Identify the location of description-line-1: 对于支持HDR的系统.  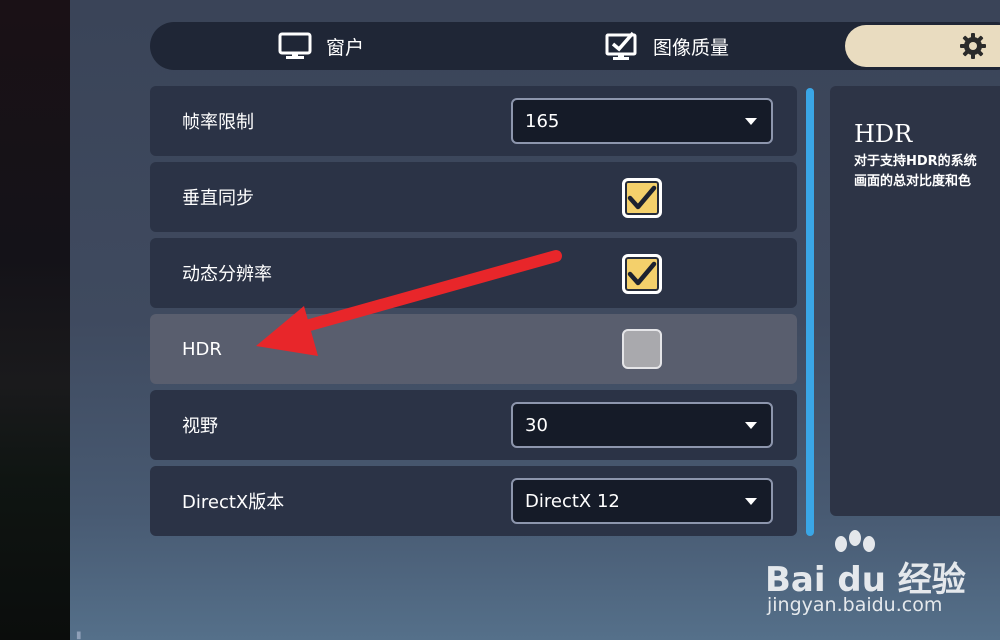
(915, 161).